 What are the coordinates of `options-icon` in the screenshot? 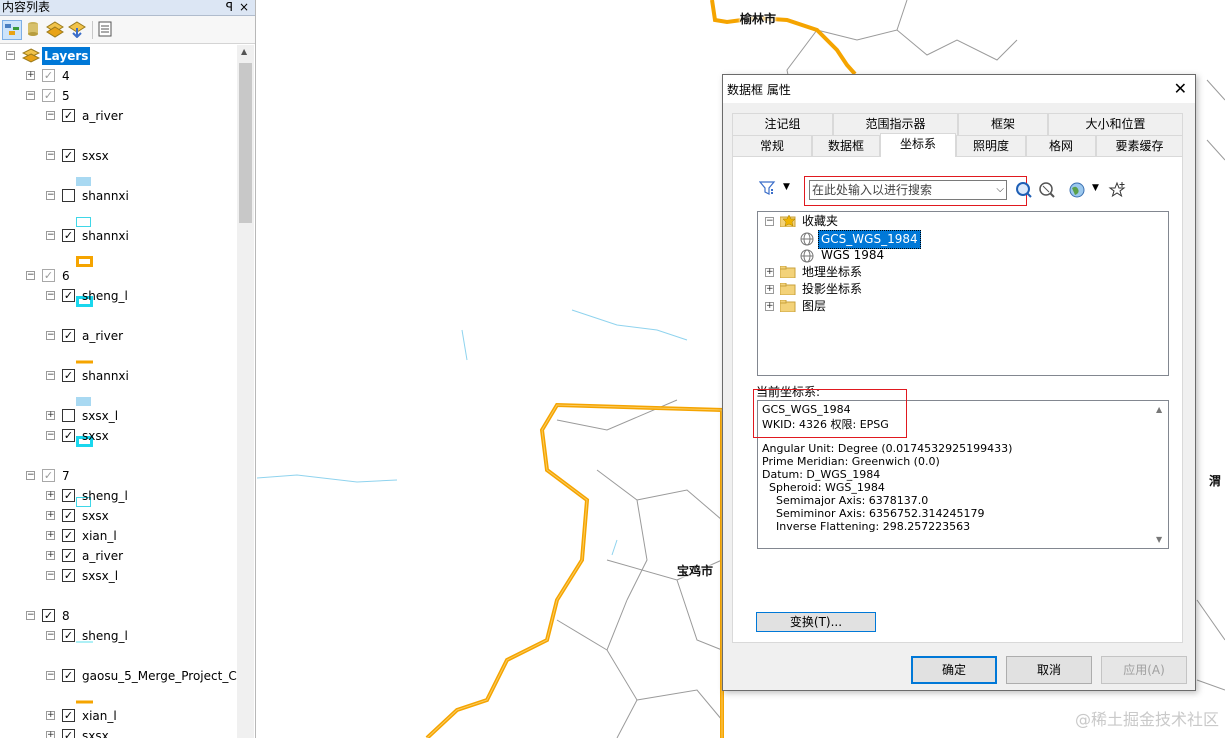 It's located at (106, 30).